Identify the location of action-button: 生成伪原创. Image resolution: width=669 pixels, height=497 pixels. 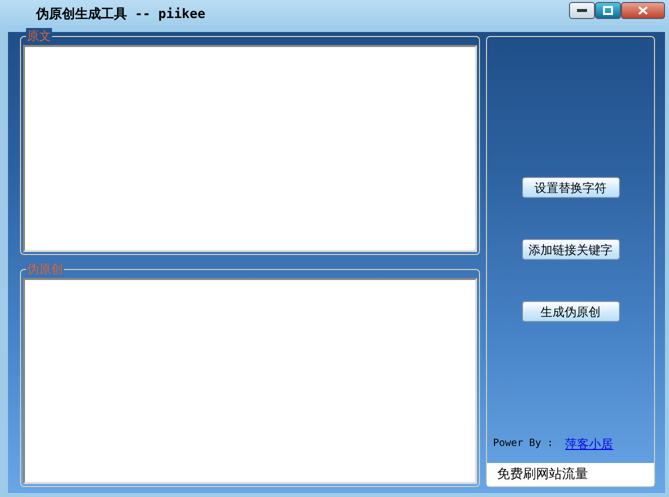
(571, 311).